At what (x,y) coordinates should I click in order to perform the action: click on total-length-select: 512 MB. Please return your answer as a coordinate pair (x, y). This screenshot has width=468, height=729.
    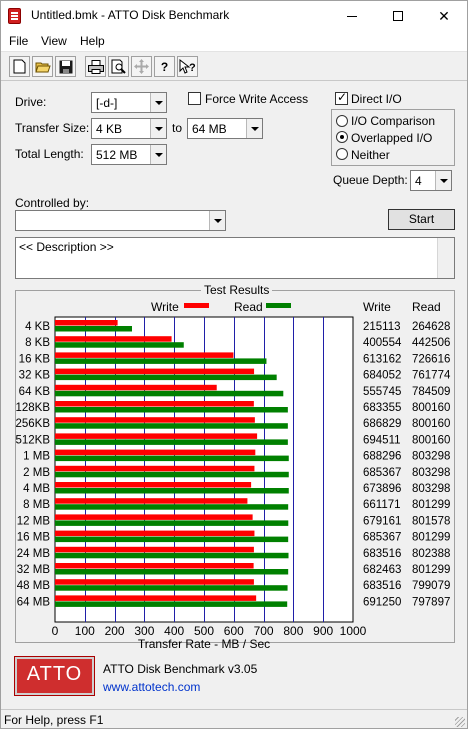
    Looking at the image, I should click on (129, 154).